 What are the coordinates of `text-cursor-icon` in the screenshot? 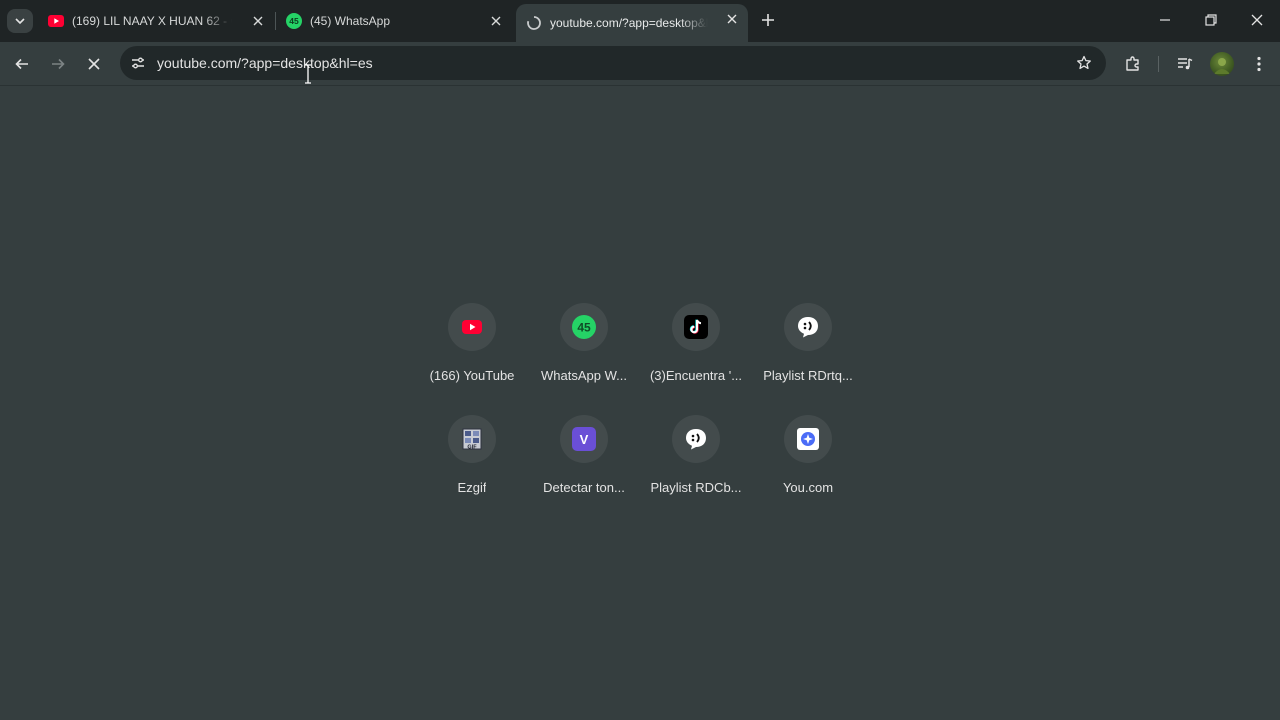 It's located at (308, 74).